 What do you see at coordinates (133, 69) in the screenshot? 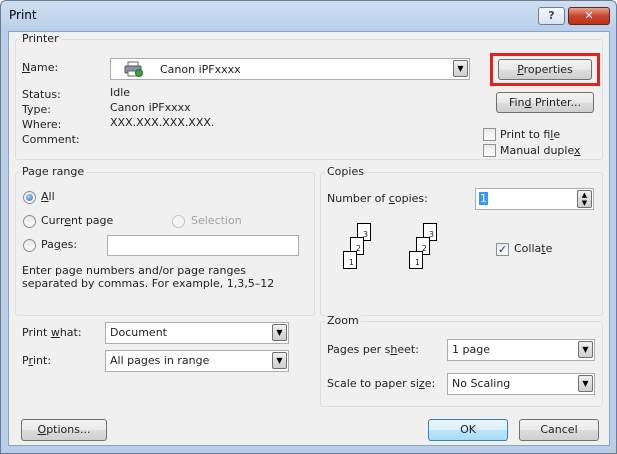
I see `printer-icon` at bounding box center [133, 69].